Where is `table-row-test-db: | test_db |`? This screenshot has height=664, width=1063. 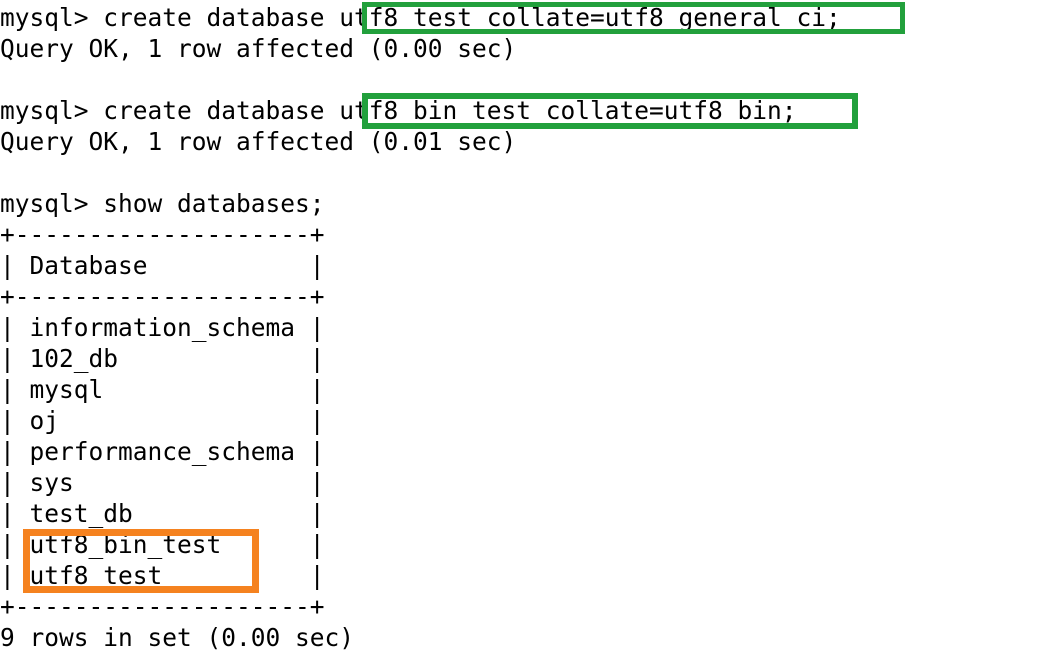 table-row-test-db: | test_db | is located at coordinates (162, 513).